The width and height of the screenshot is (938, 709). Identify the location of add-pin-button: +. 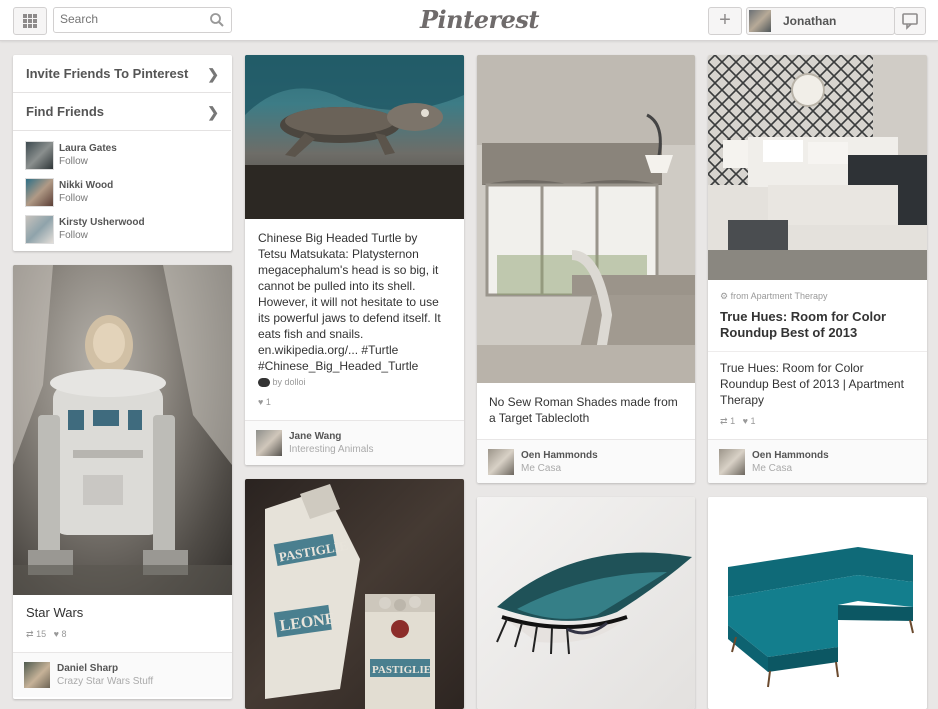
(725, 21).